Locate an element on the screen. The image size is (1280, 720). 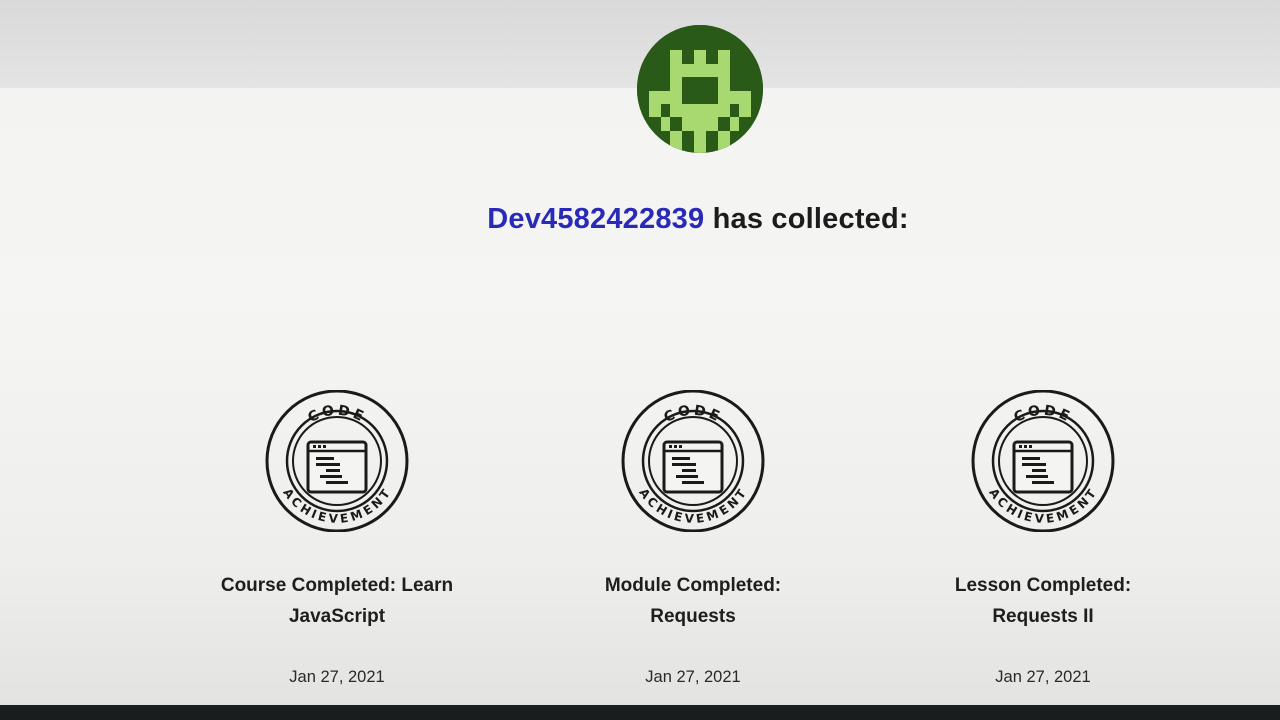
collected-label: has collected: is located at coordinates (810, 219).